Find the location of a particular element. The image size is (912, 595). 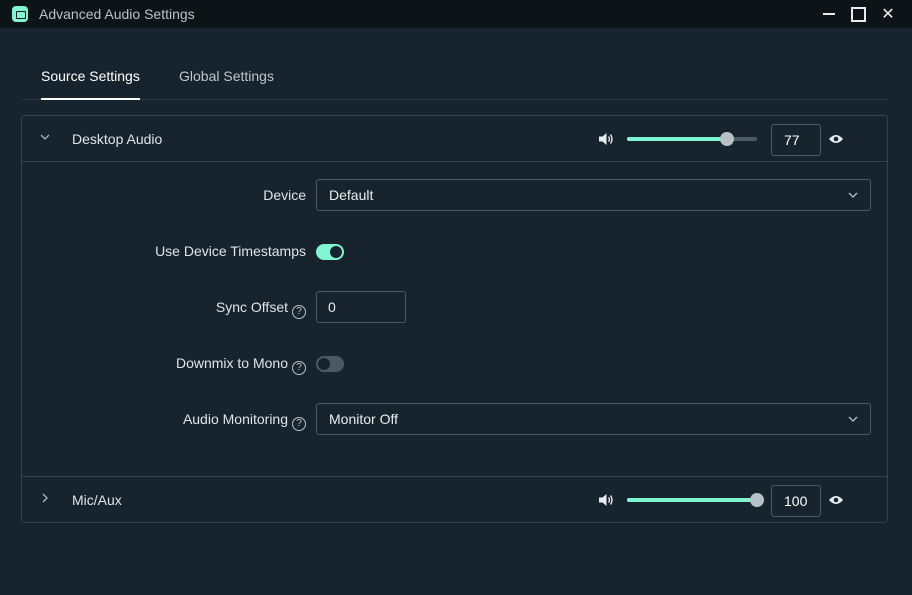

timestamps-toggle is located at coordinates (330, 252).